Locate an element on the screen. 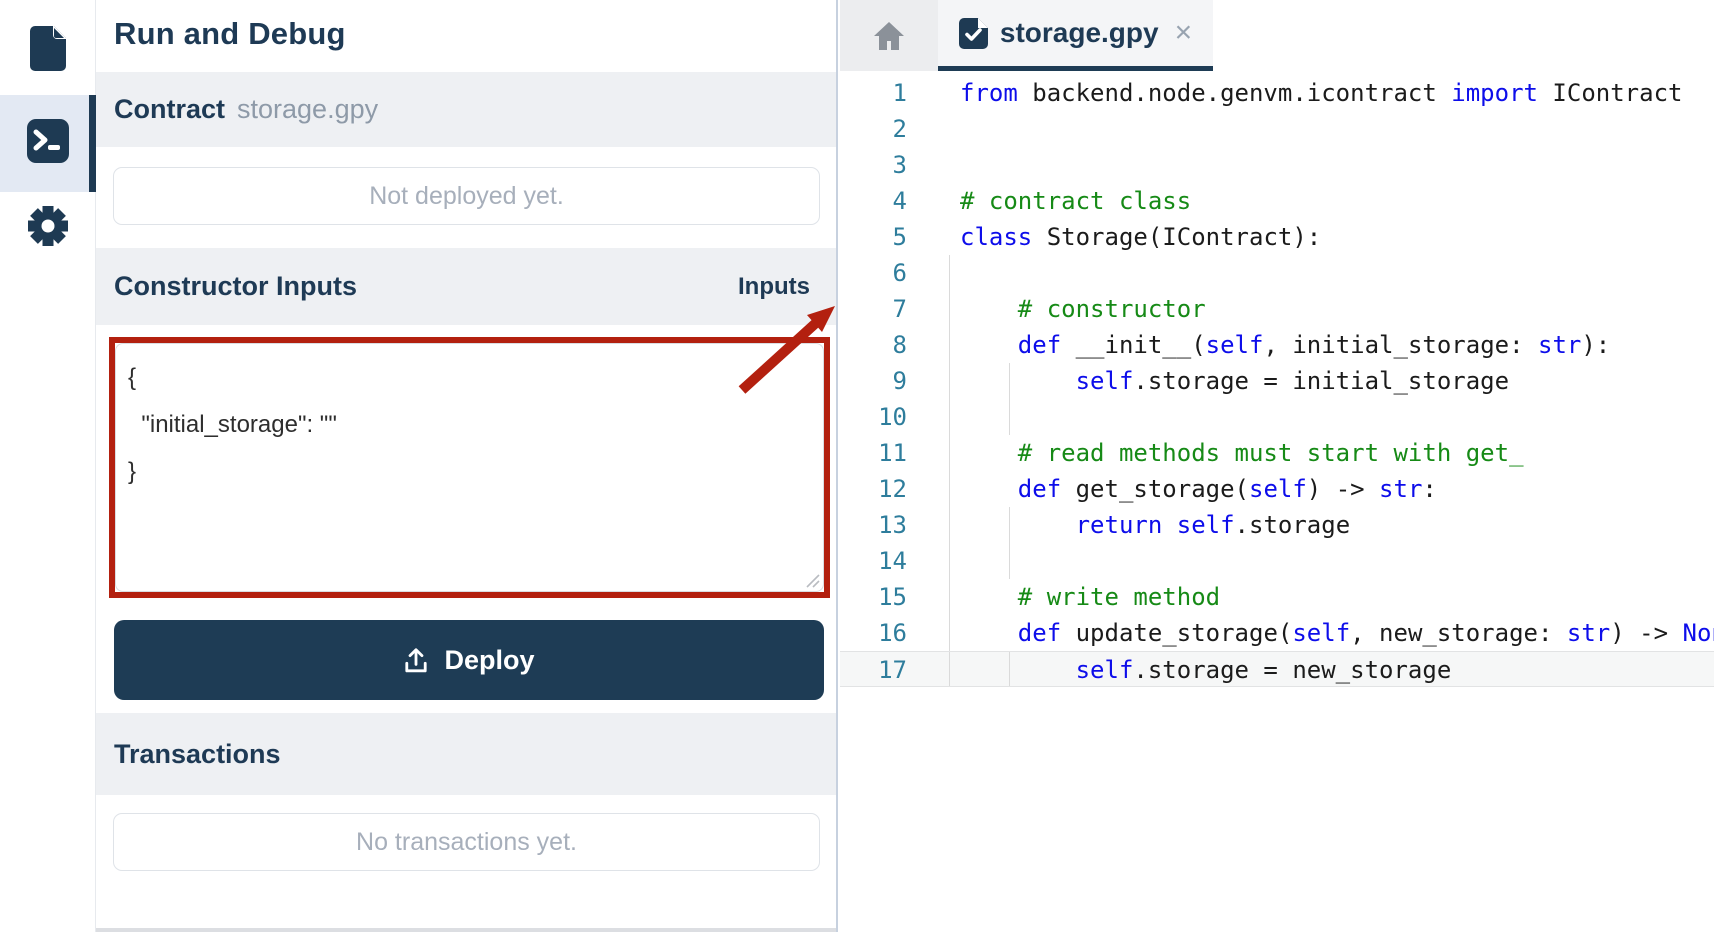 This screenshot has width=1714, height=932. line-number: 3 is located at coordinates (899, 165).